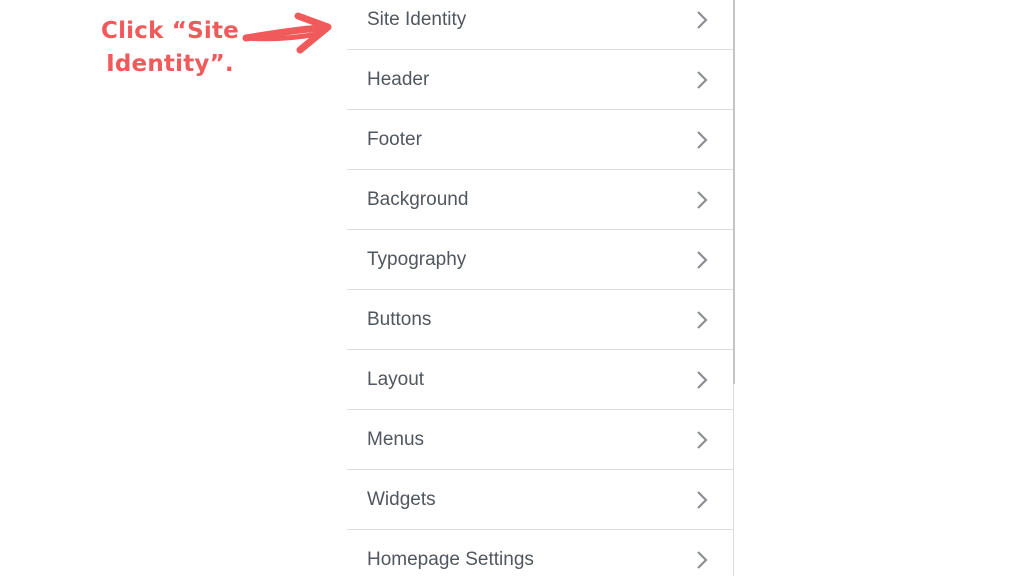  Describe the element at coordinates (170, 31) in the screenshot. I see `instruction-line-1: Click “Site` at that location.